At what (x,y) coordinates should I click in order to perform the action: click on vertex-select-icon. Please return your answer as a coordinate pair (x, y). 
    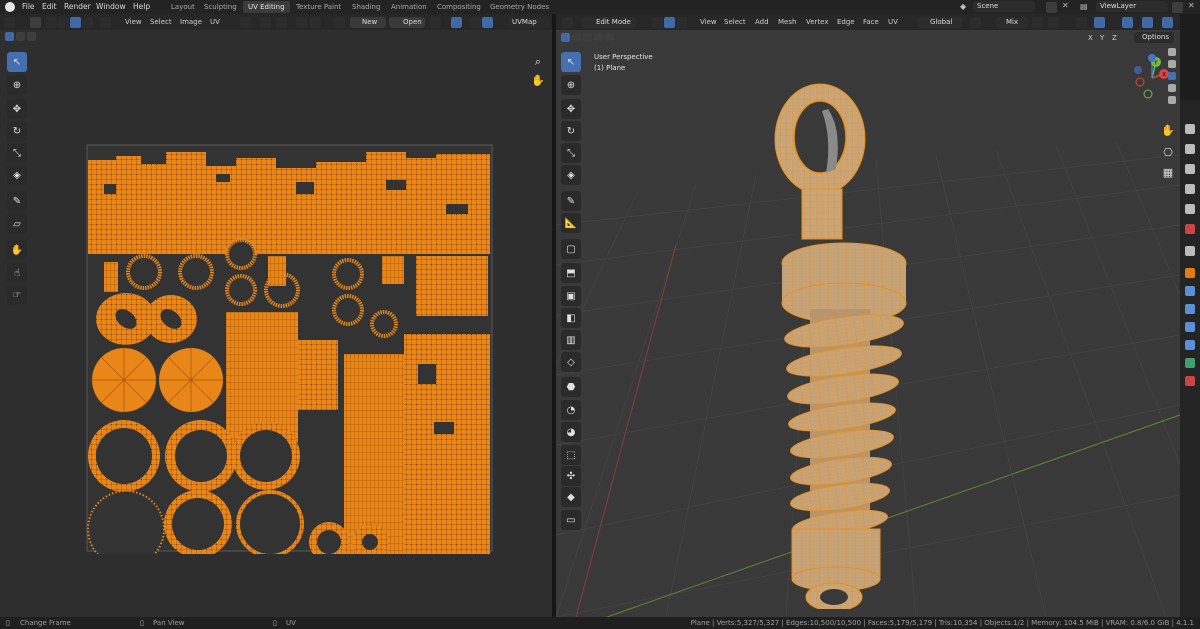
    Looking at the image, I should click on (51, 22).